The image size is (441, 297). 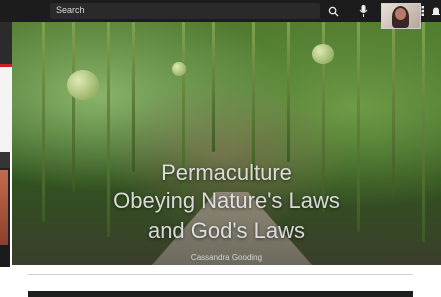 I want to click on left-panel-dark, so click(x=6, y=44).